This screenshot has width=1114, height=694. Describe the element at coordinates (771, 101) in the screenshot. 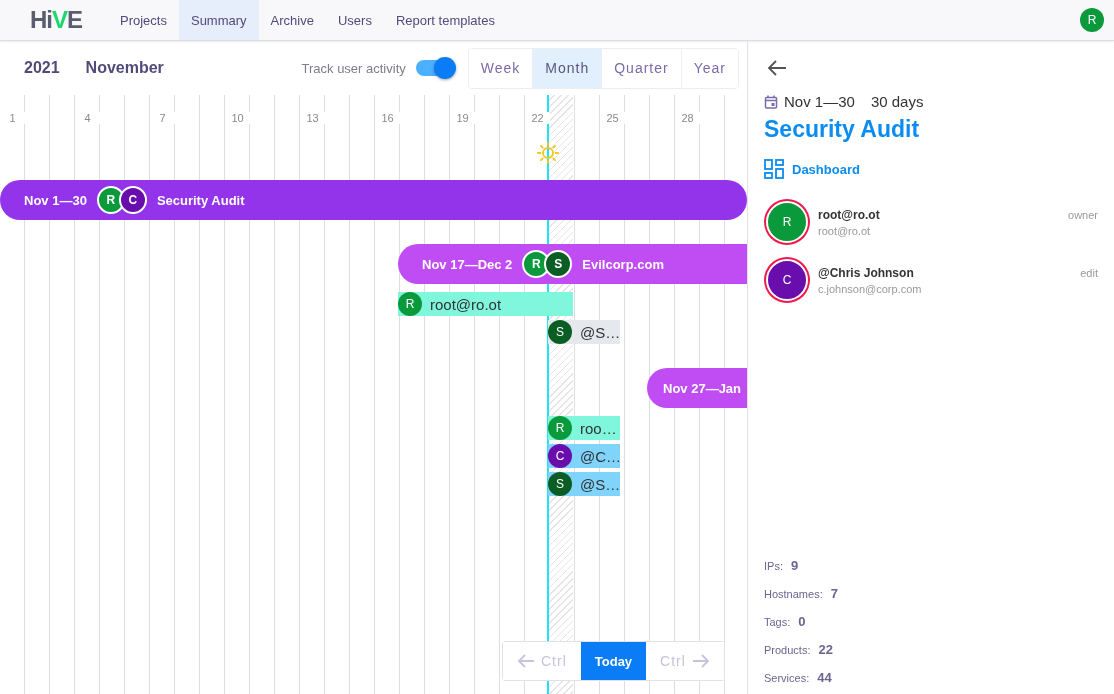

I see `calendar-icon` at that location.